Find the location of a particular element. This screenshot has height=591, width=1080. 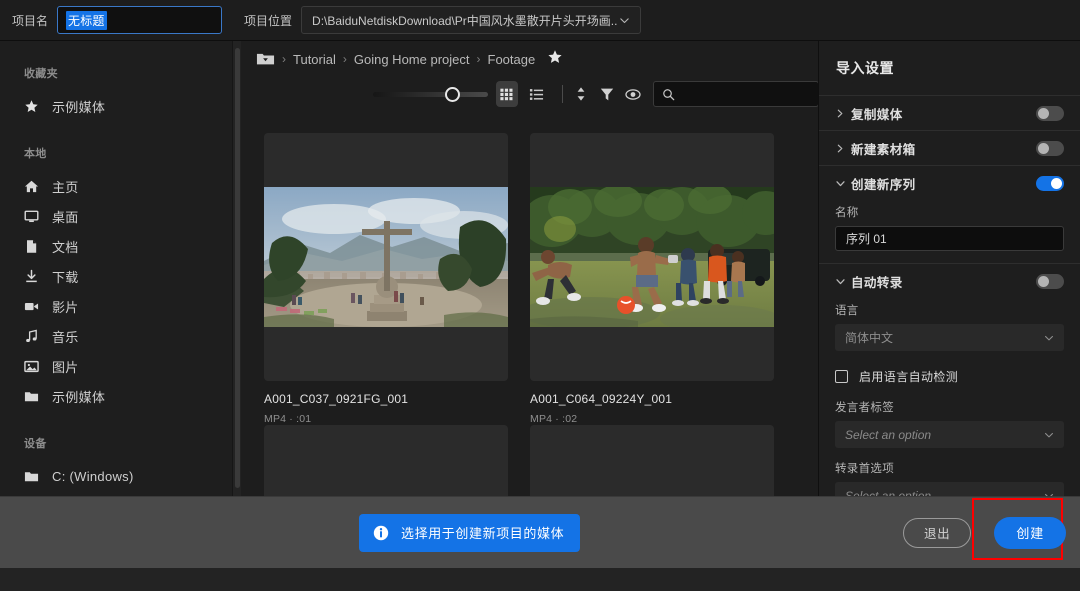

sidebar-item-movies: 影片 is located at coordinates (116, 306).